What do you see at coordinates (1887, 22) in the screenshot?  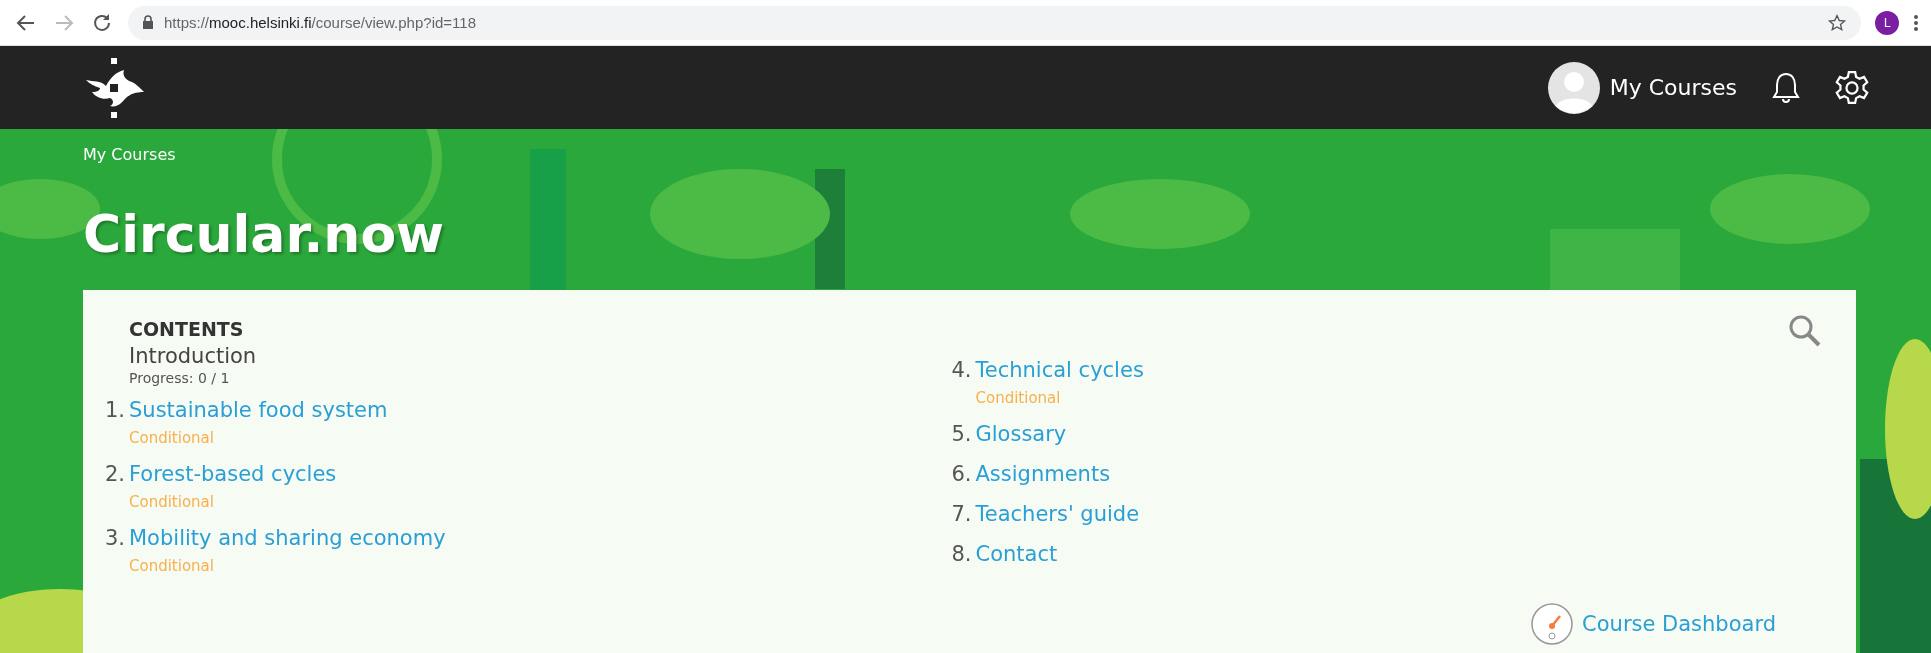 I see `profile-avatar: L` at bounding box center [1887, 22].